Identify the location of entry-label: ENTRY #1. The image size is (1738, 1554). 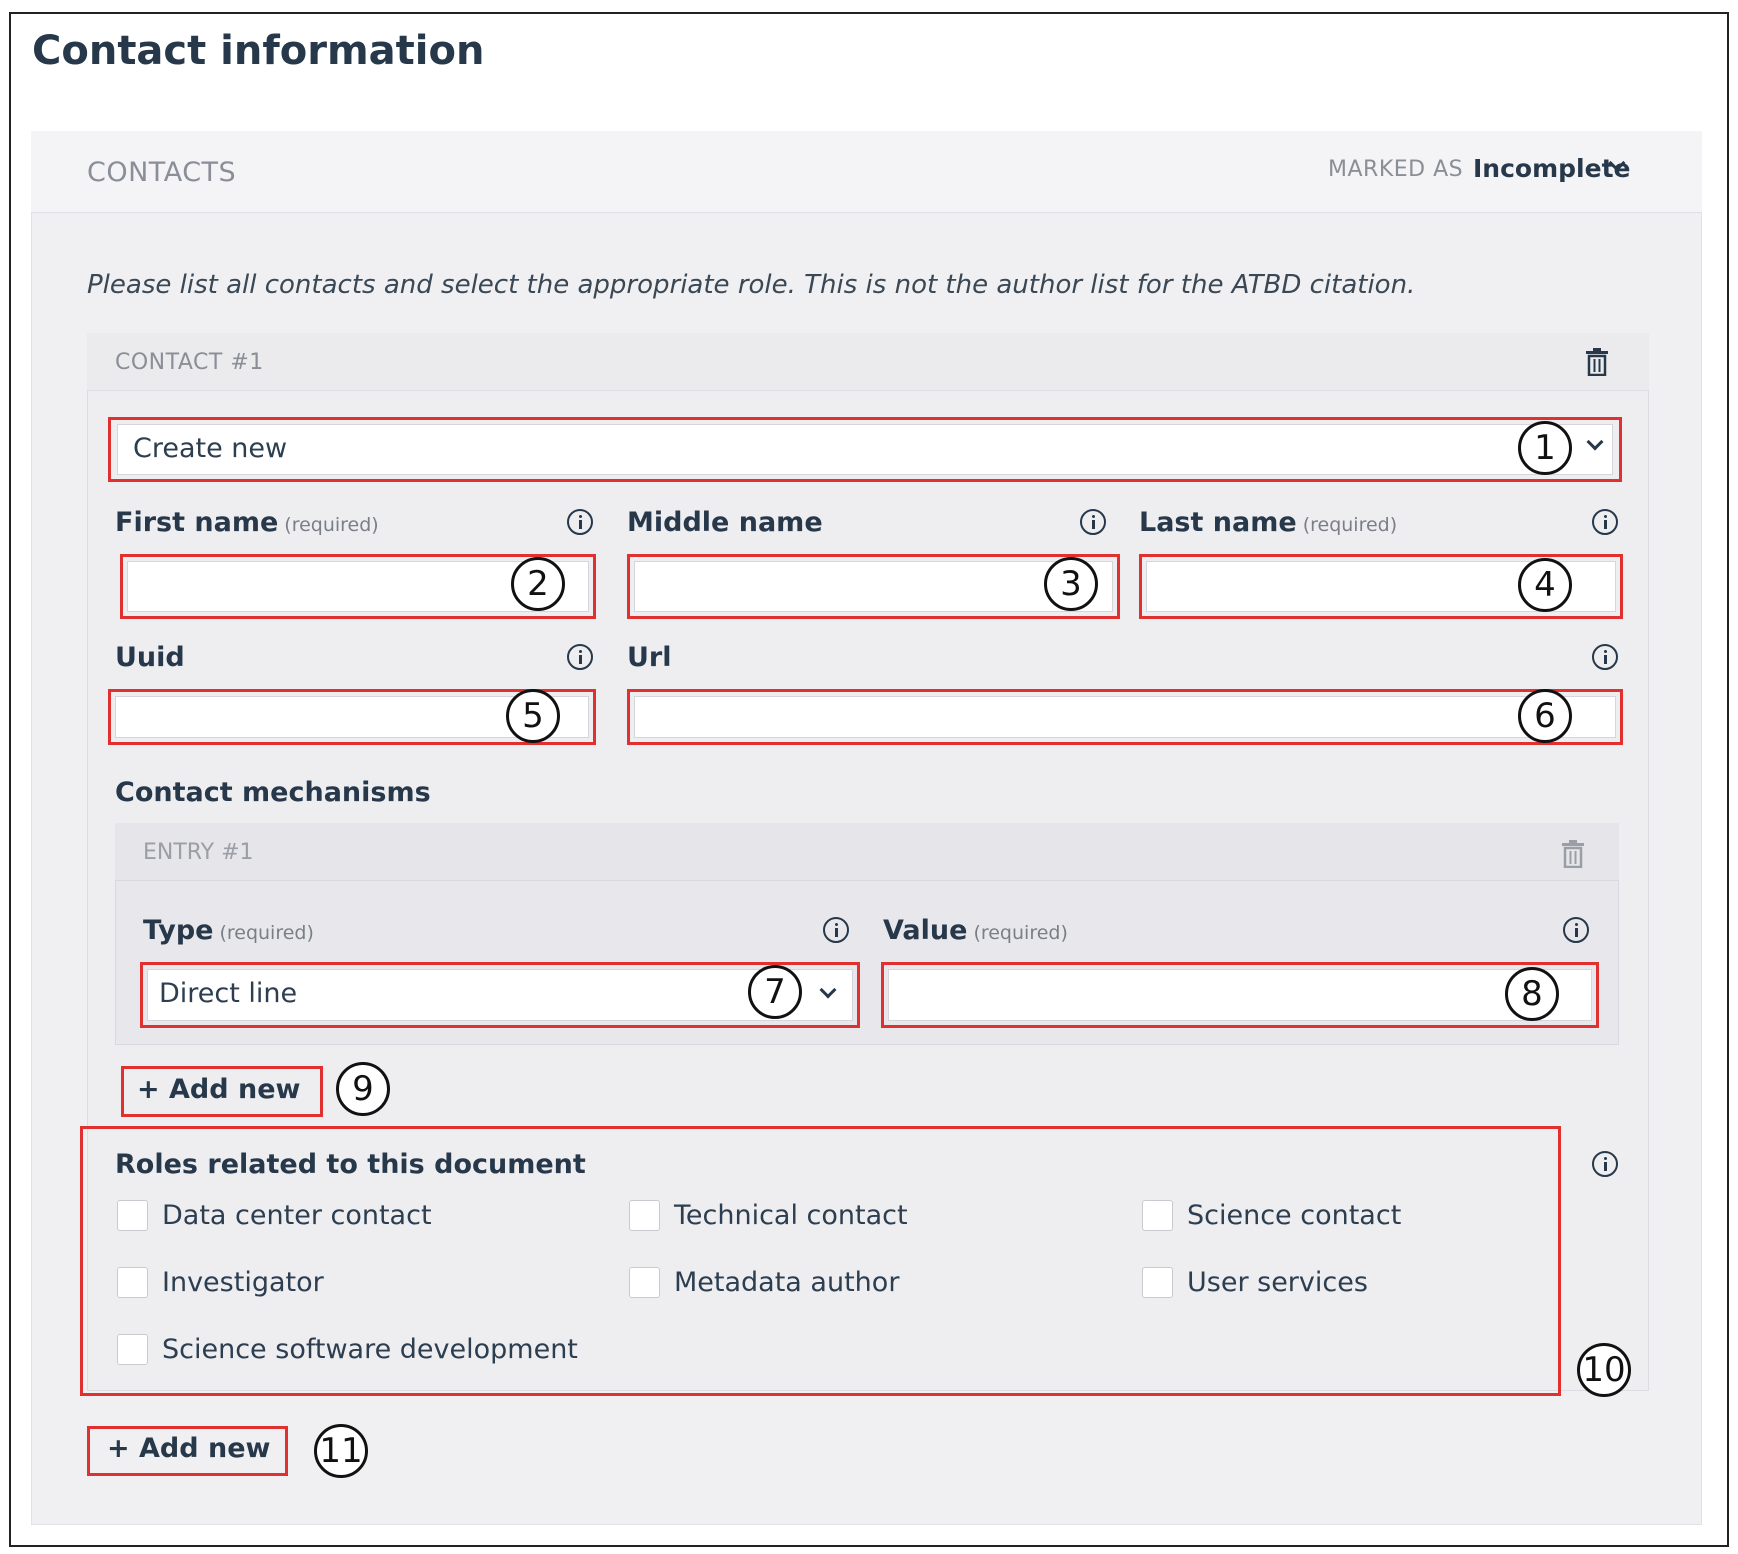
(198, 852).